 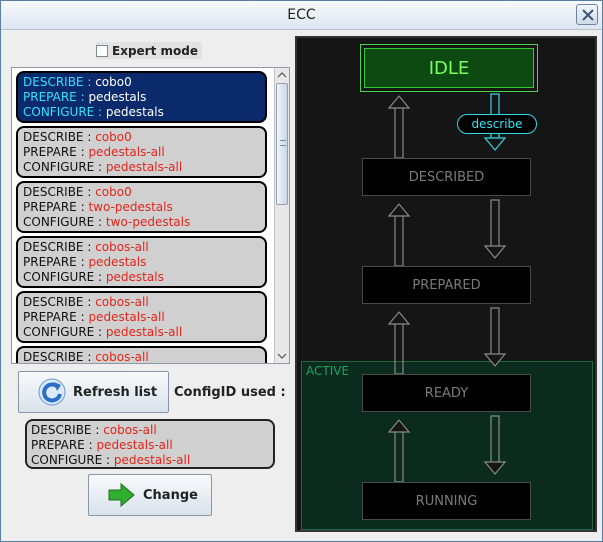 What do you see at coordinates (111, 460) in the screenshot?
I see `used-configure-row: CONFIGURE : pedestals-all` at bounding box center [111, 460].